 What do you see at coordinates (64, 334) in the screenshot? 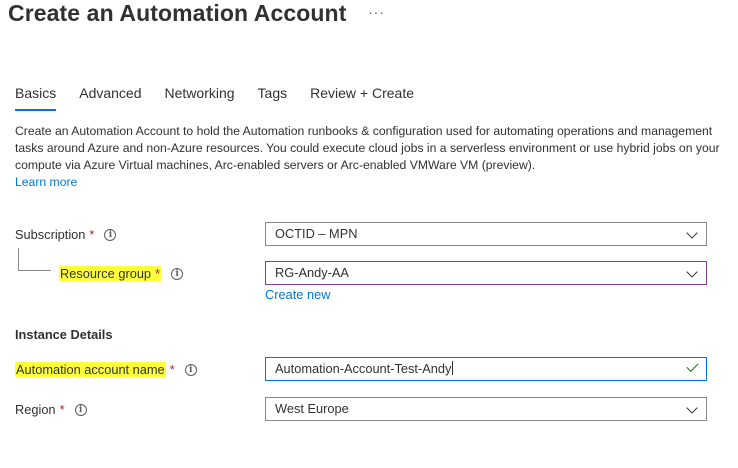
I see `instance-details-heading: Instance Details` at bounding box center [64, 334].